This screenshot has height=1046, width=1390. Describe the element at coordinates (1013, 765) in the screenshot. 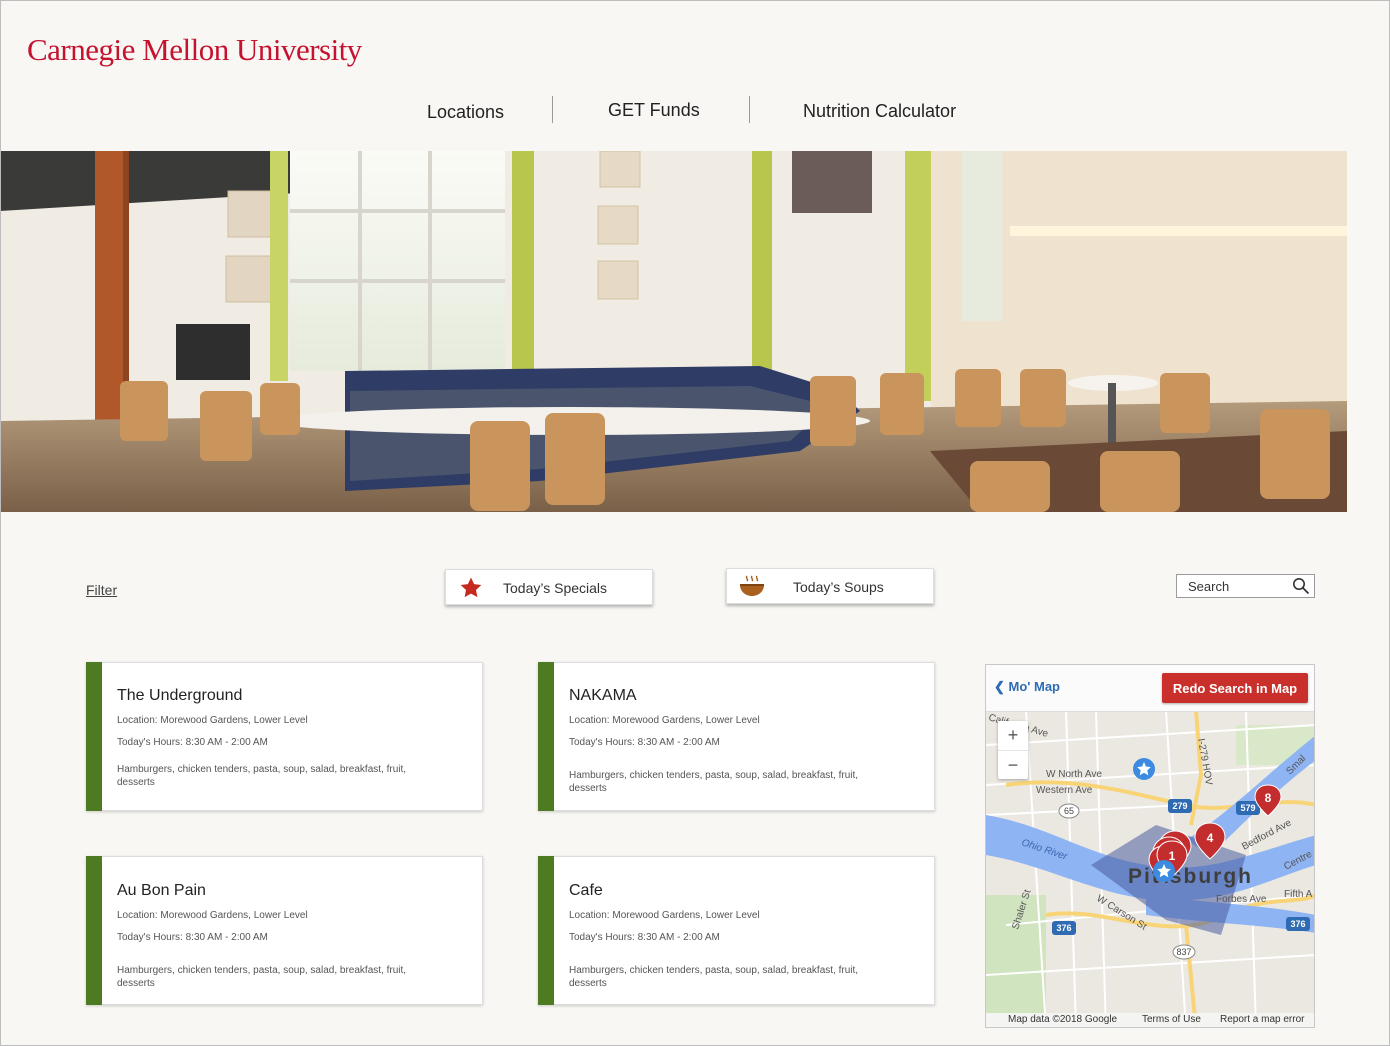

I see `zoom-out-button: −` at that location.